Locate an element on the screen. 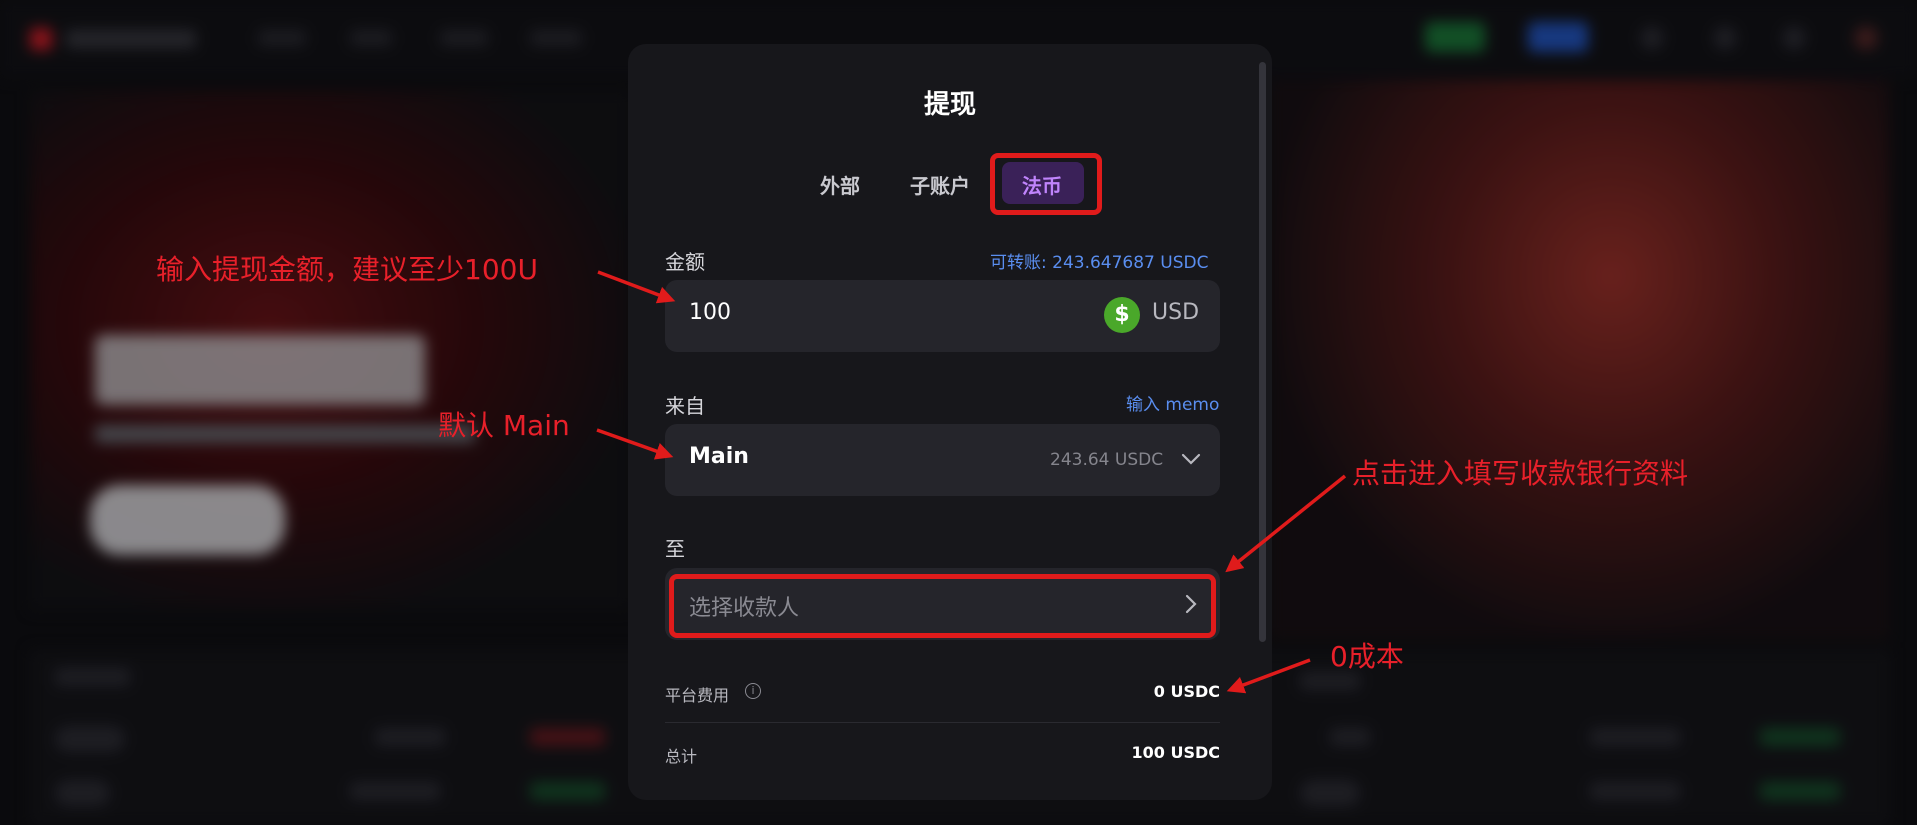  arrow-payee is located at coordinates (1286, 523).